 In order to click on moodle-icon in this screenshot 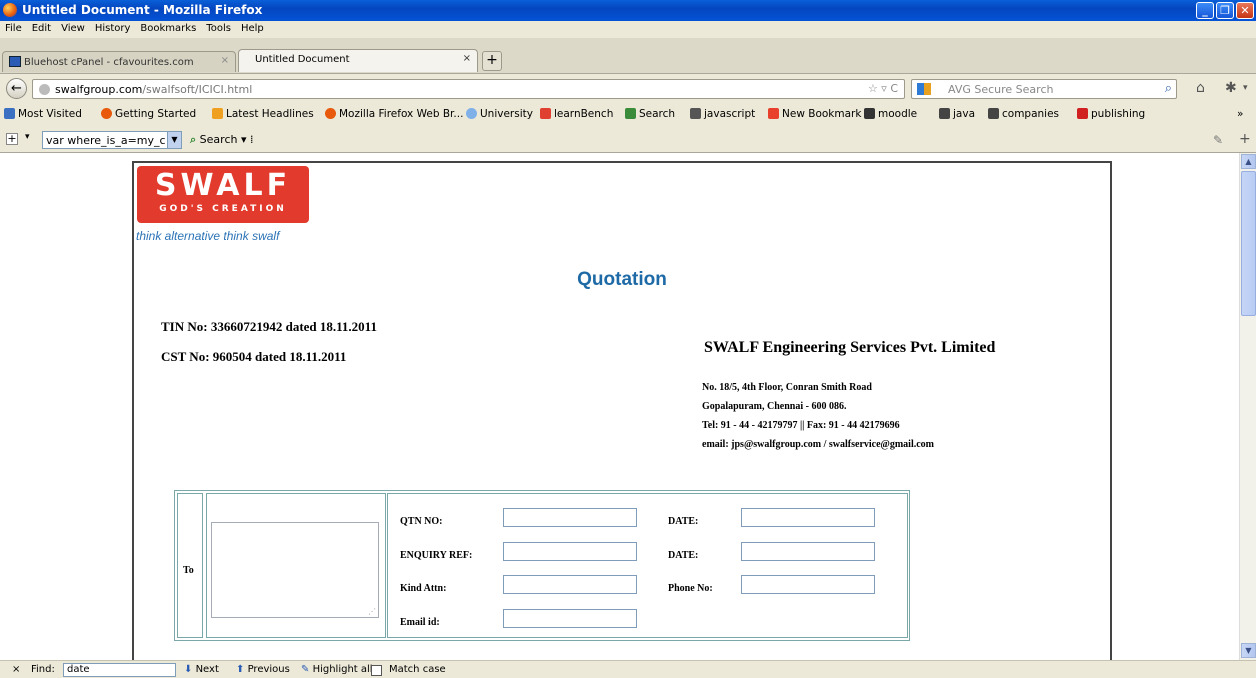, I will do `click(869, 113)`.